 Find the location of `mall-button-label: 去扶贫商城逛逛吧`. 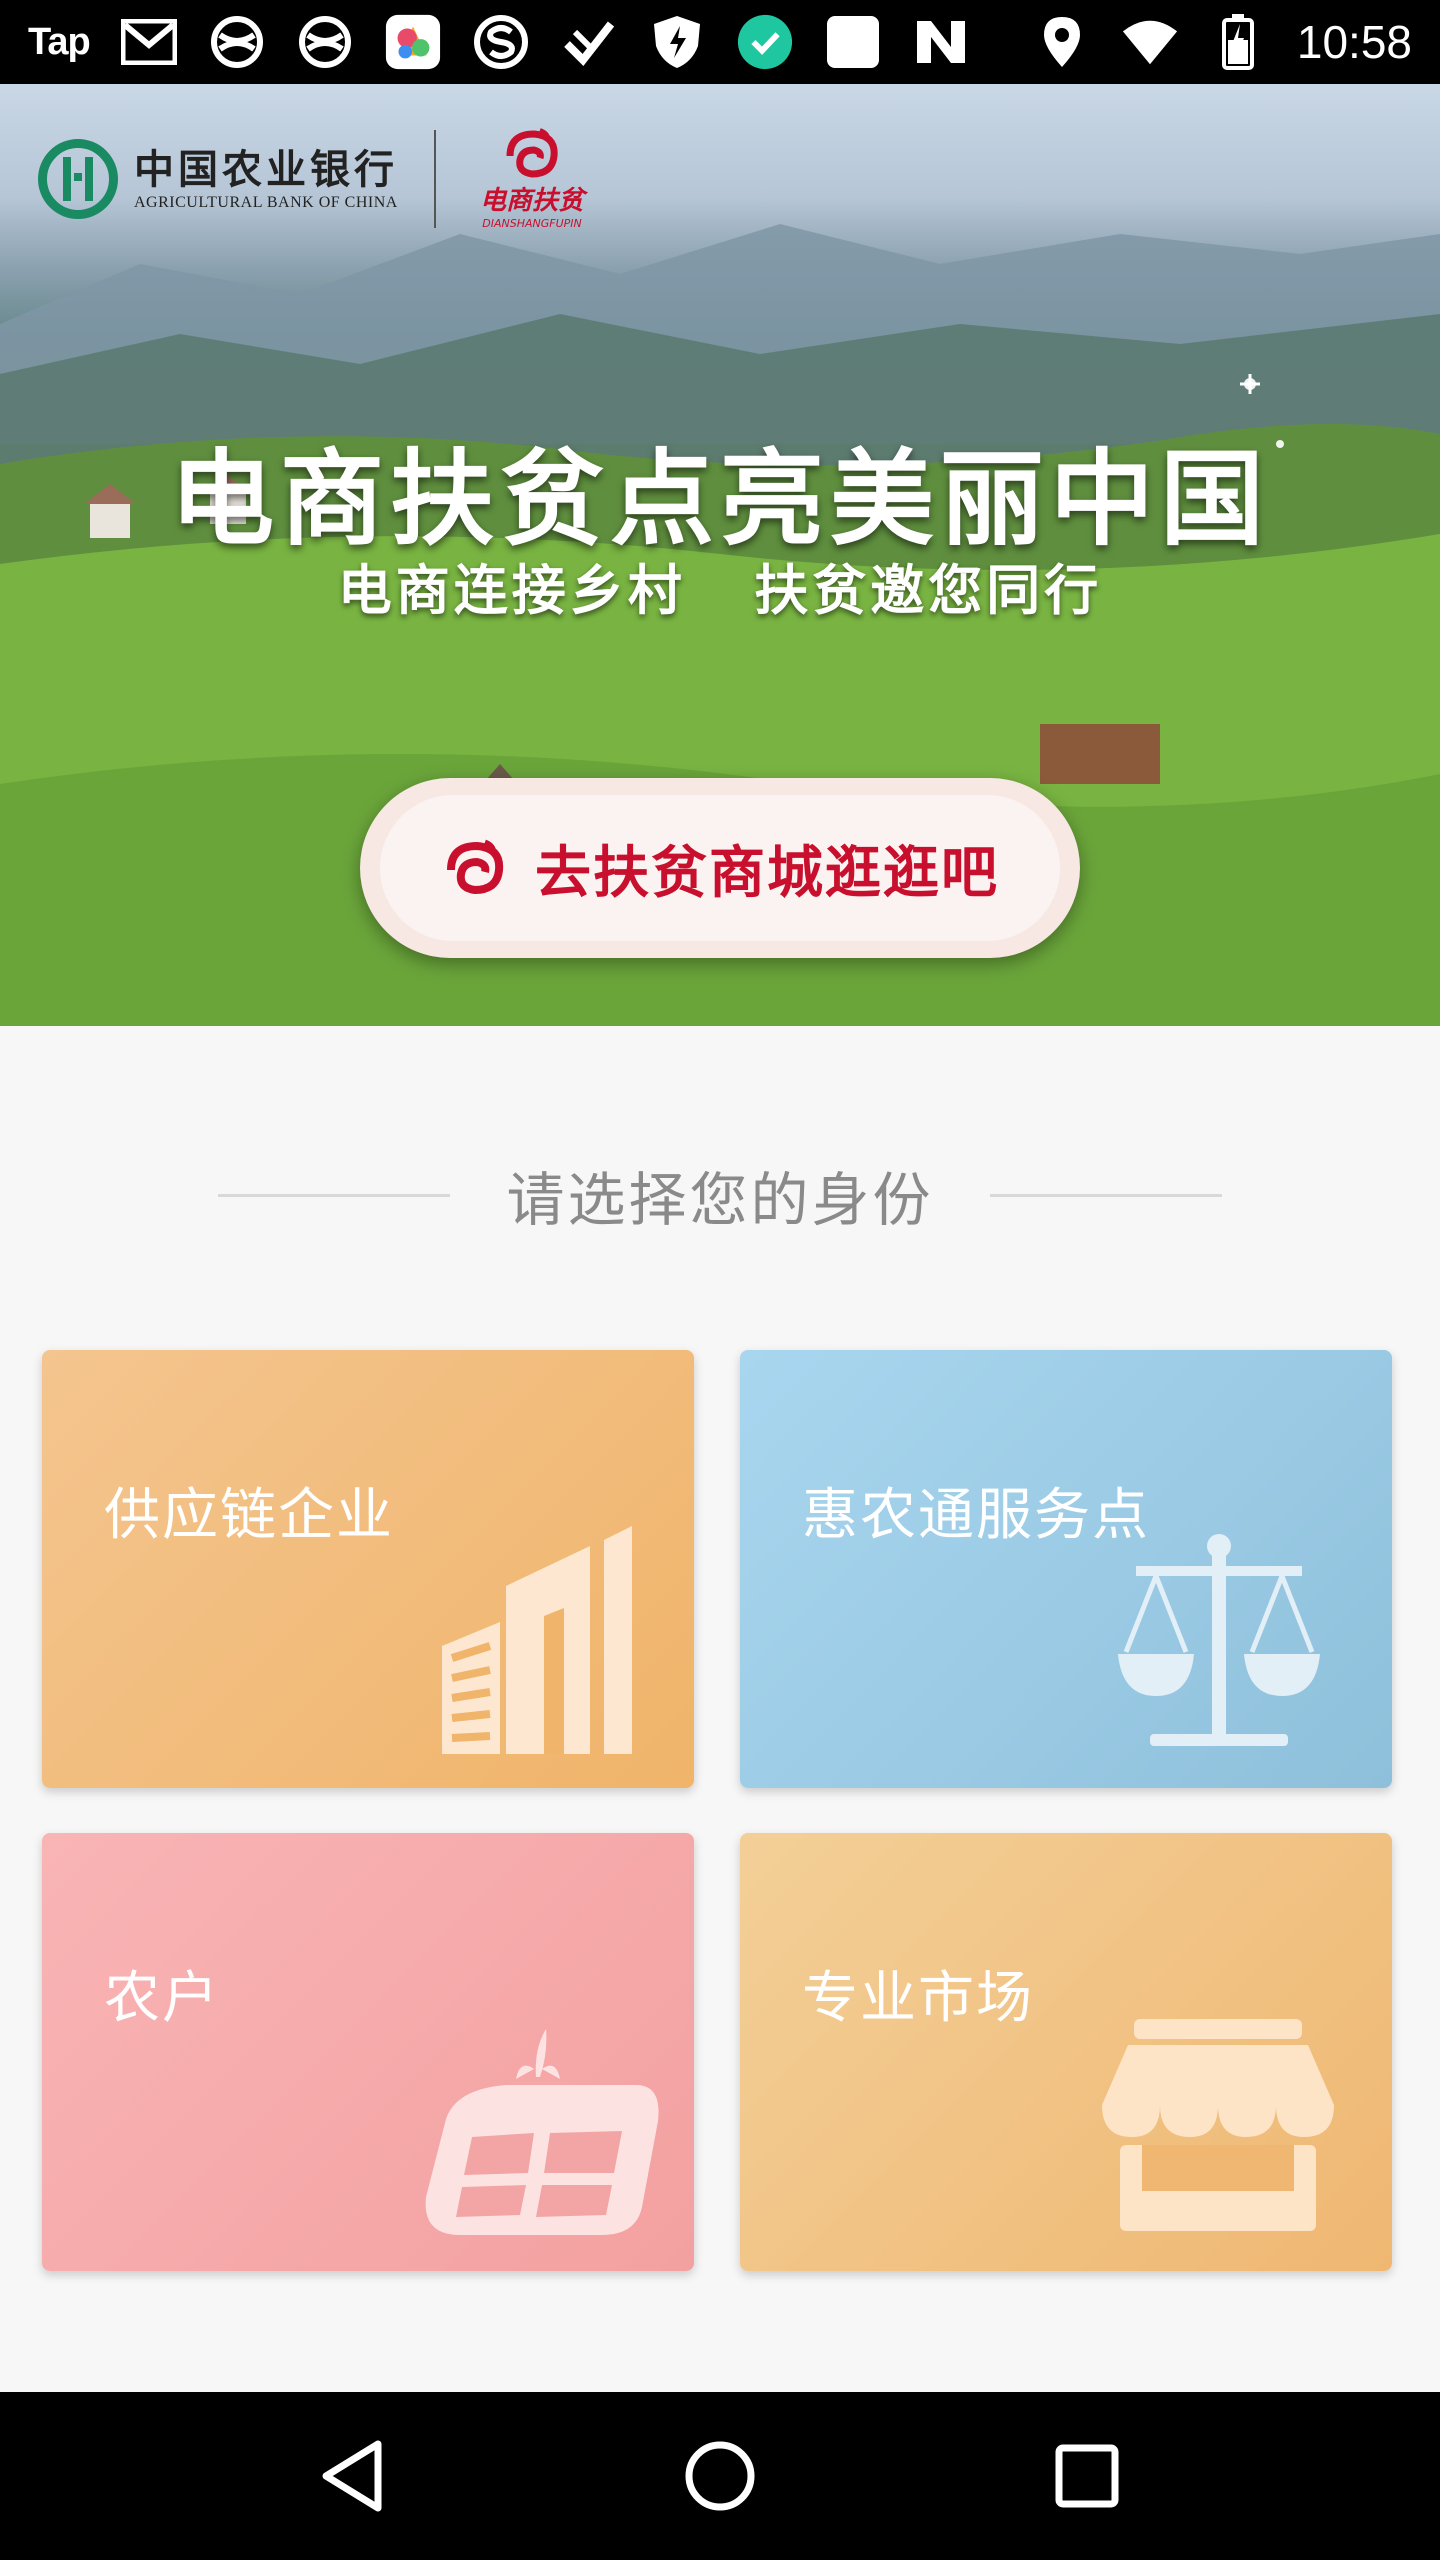

mall-button-label: 去扶贫商城逛逛吧 is located at coordinates (767, 873).